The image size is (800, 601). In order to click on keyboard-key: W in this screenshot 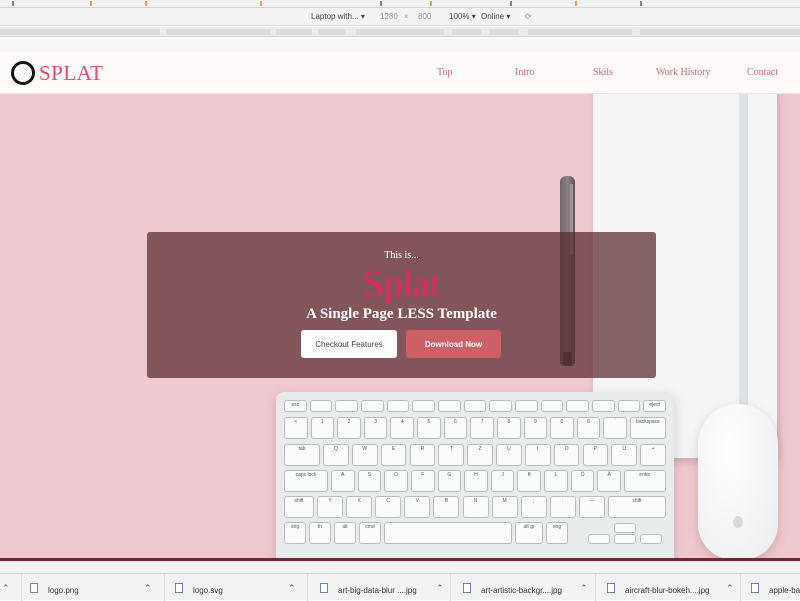, I will do `click(364, 455)`.